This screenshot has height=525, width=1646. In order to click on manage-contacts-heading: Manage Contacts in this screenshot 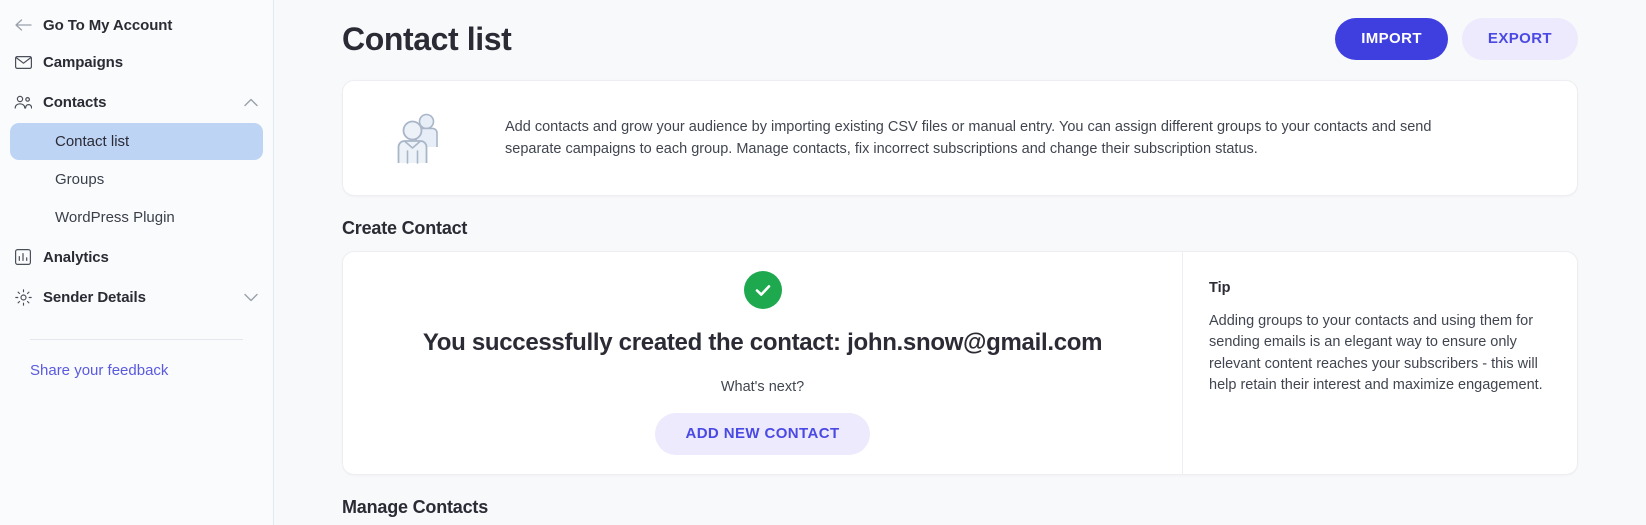, I will do `click(415, 507)`.